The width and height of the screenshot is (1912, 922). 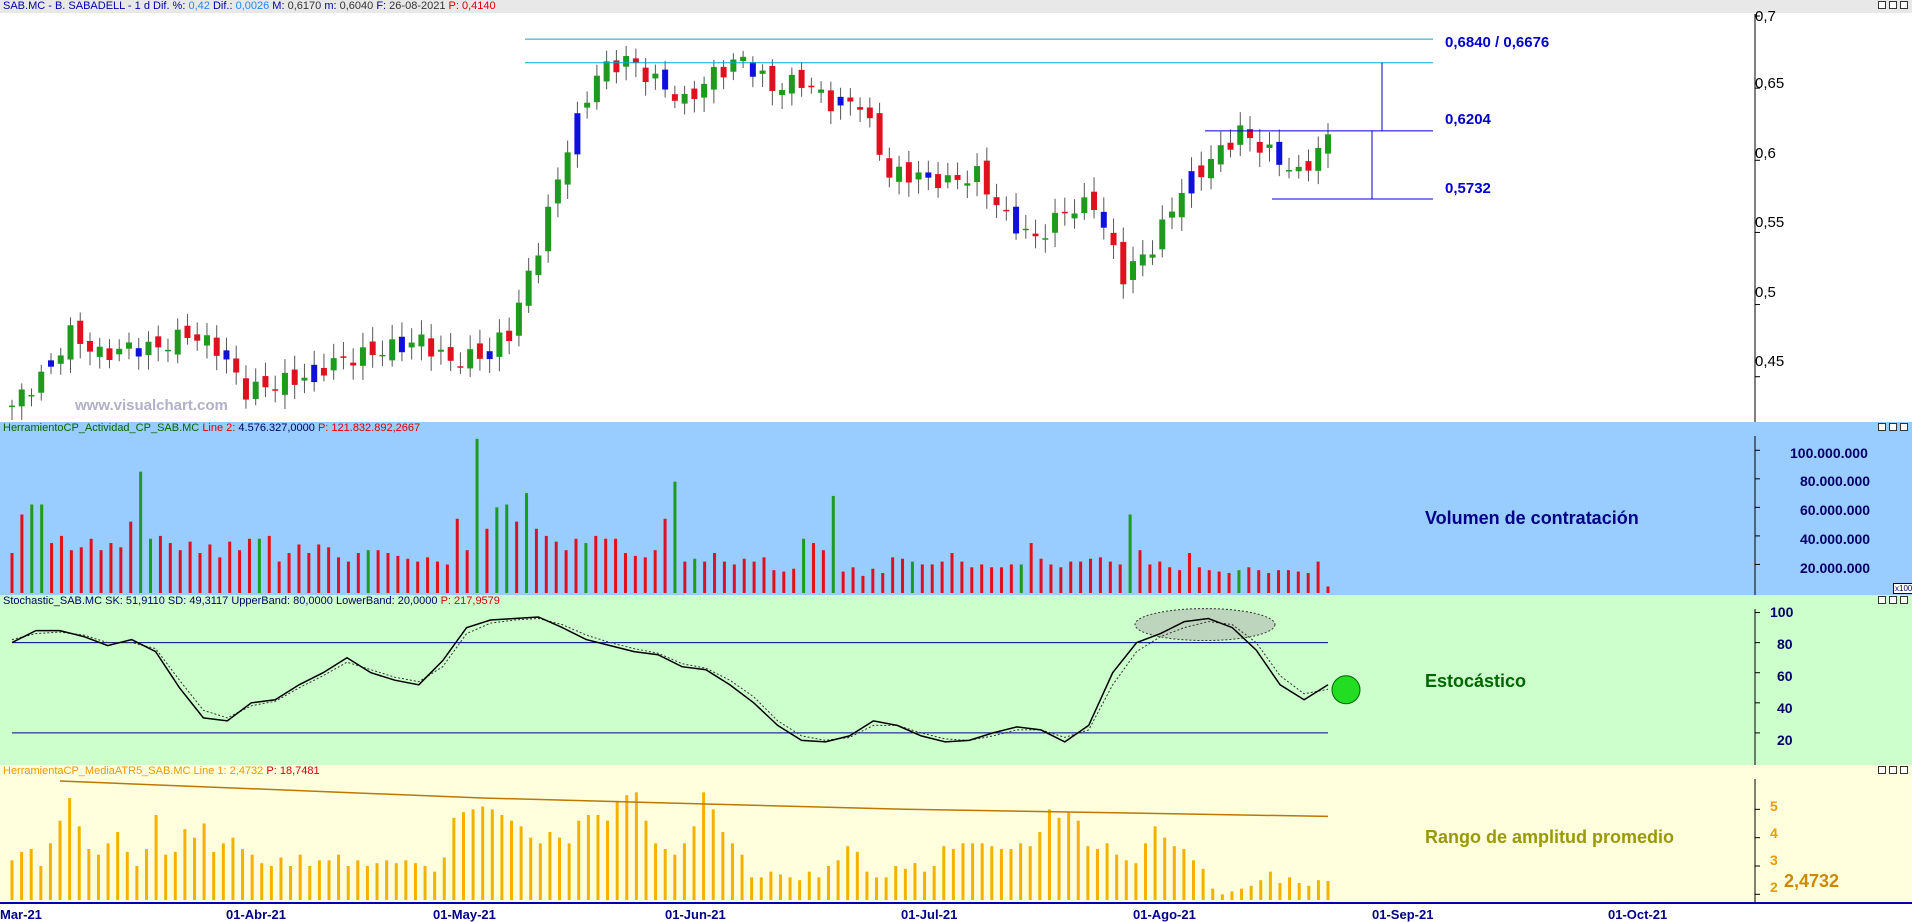 What do you see at coordinates (256, 914) in the screenshot?
I see `x-axis-label: 01-Abr-21` at bounding box center [256, 914].